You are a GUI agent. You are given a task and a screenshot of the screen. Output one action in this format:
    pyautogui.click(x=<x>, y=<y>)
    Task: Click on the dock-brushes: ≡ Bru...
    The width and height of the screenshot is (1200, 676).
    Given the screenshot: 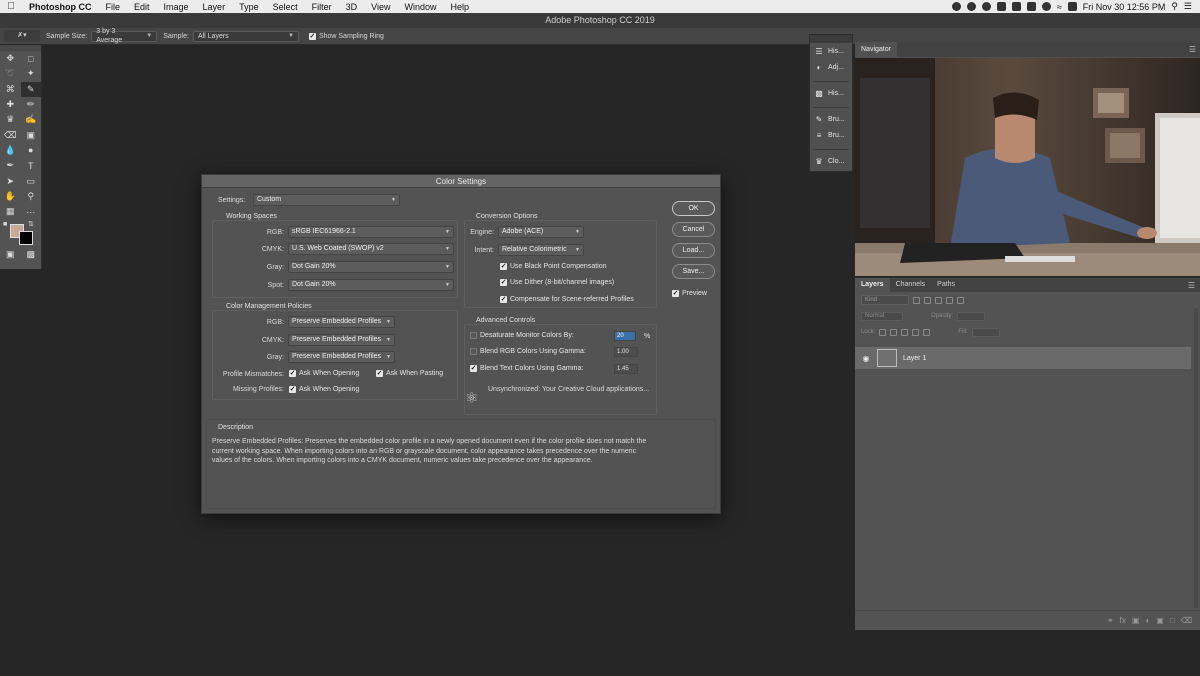 What is the action you would take?
    pyautogui.click(x=831, y=135)
    